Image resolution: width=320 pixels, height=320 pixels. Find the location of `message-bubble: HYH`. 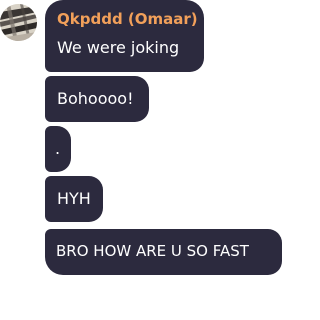

message-bubble: HYH is located at coordinates (74, 199).